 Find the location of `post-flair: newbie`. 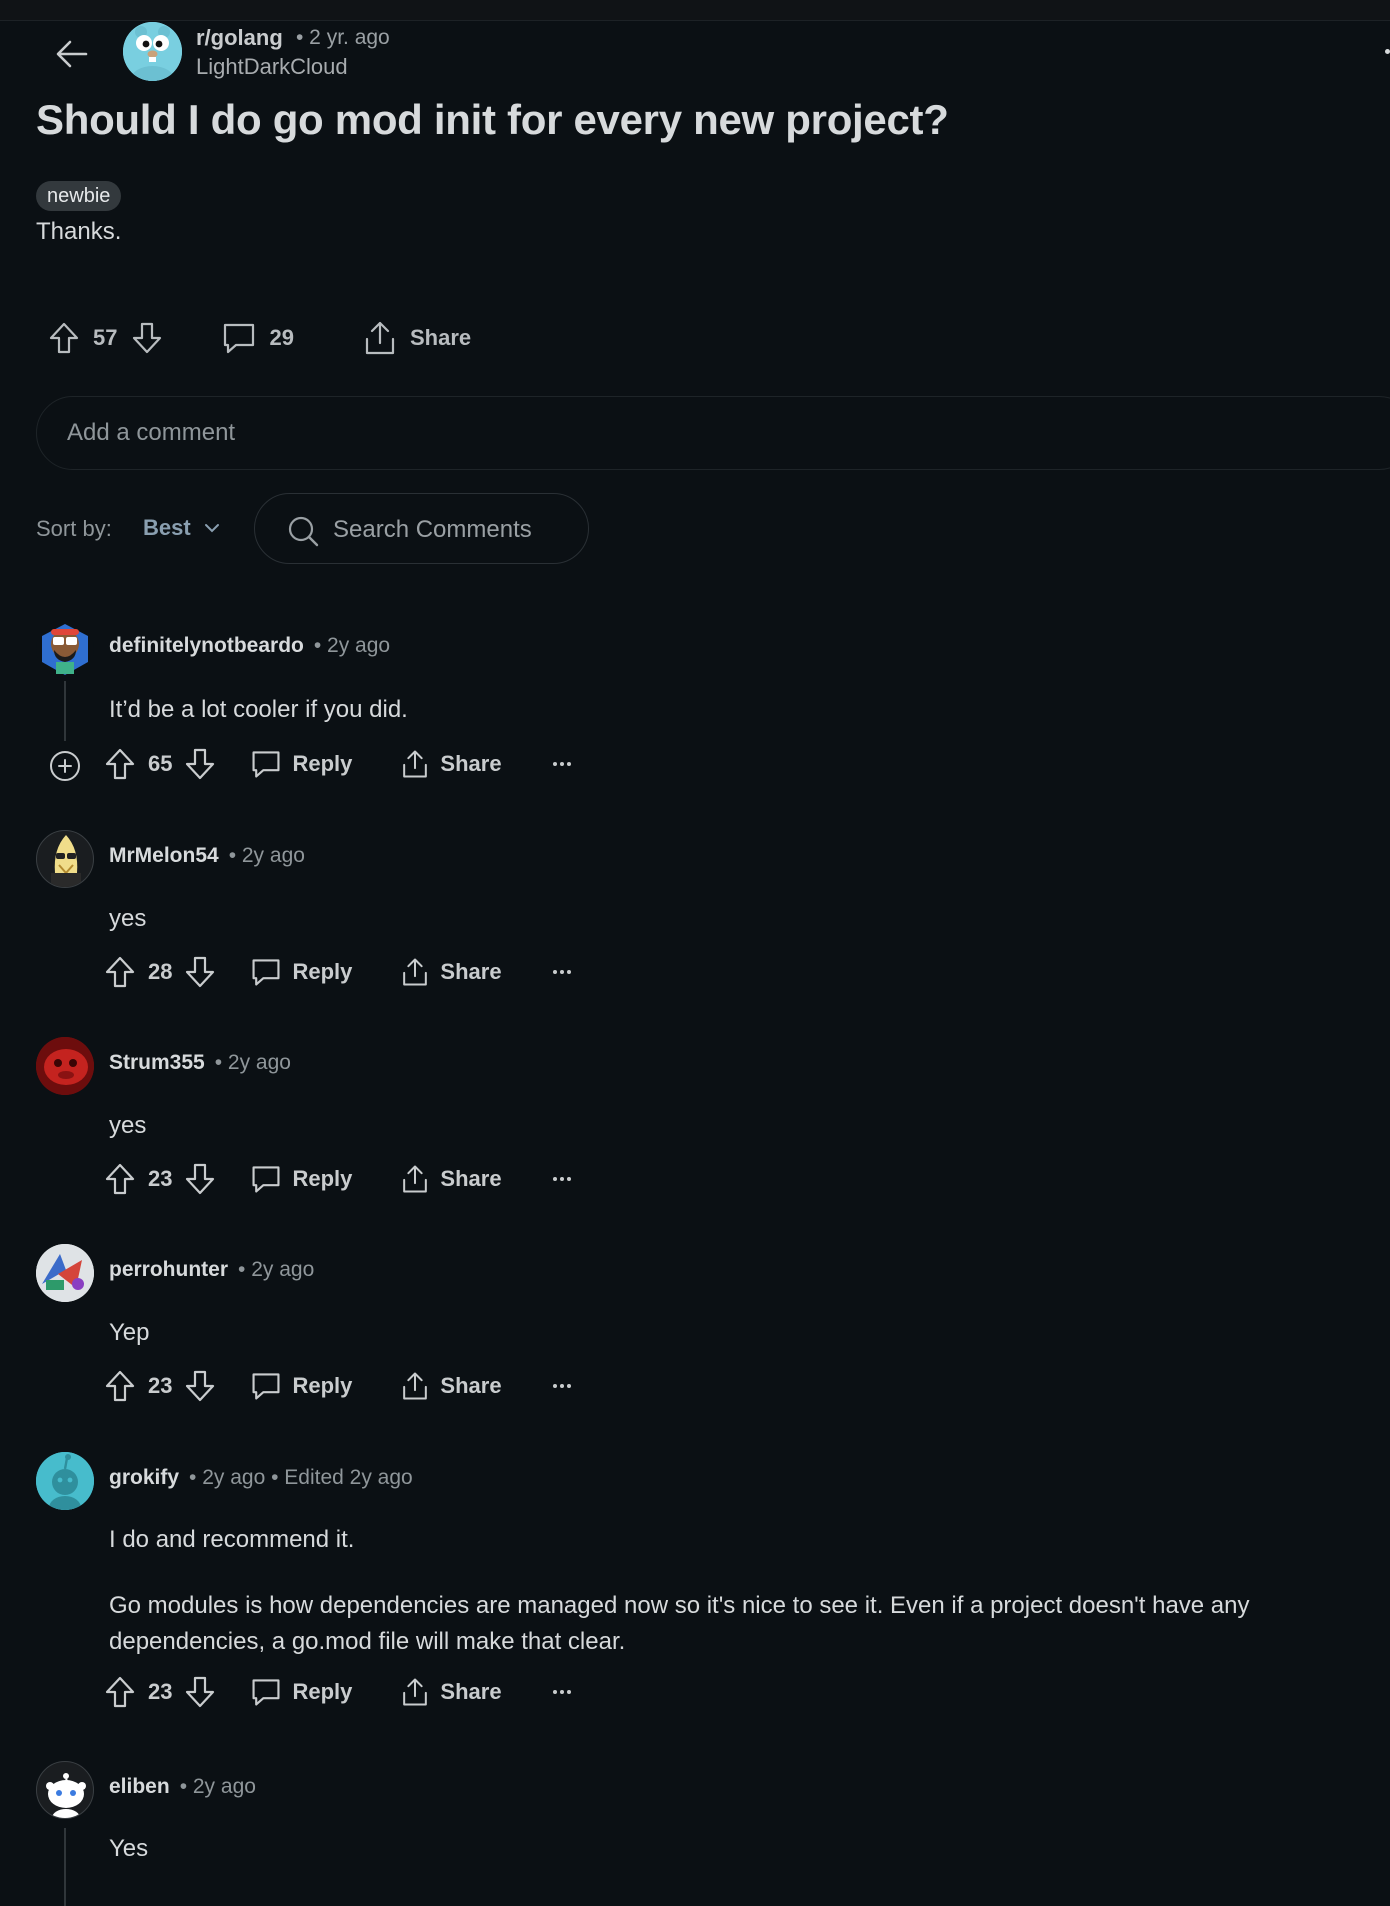

post-flair: newbie is located at coordinates (79, 196).